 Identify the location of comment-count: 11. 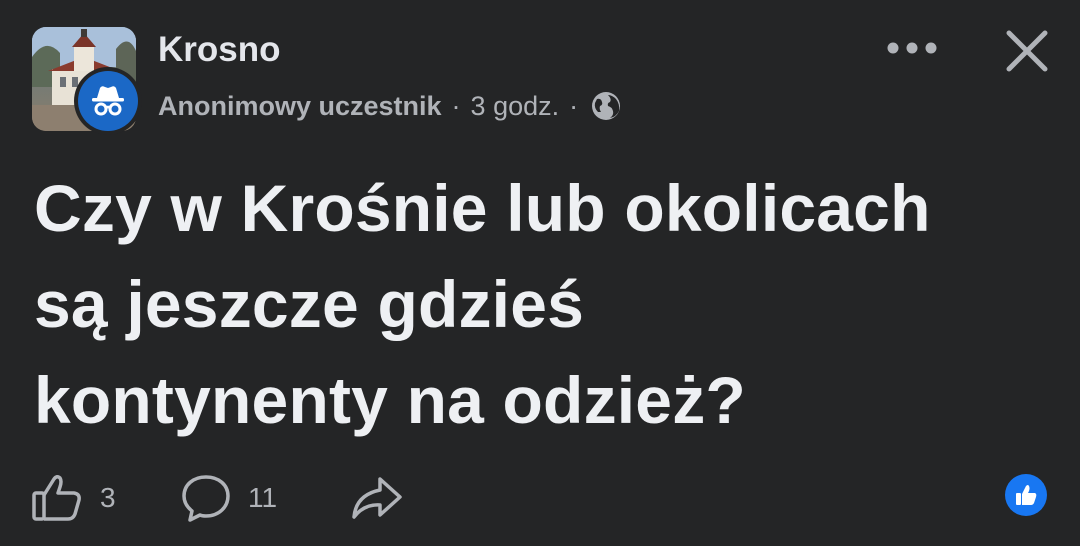
(263, 497).